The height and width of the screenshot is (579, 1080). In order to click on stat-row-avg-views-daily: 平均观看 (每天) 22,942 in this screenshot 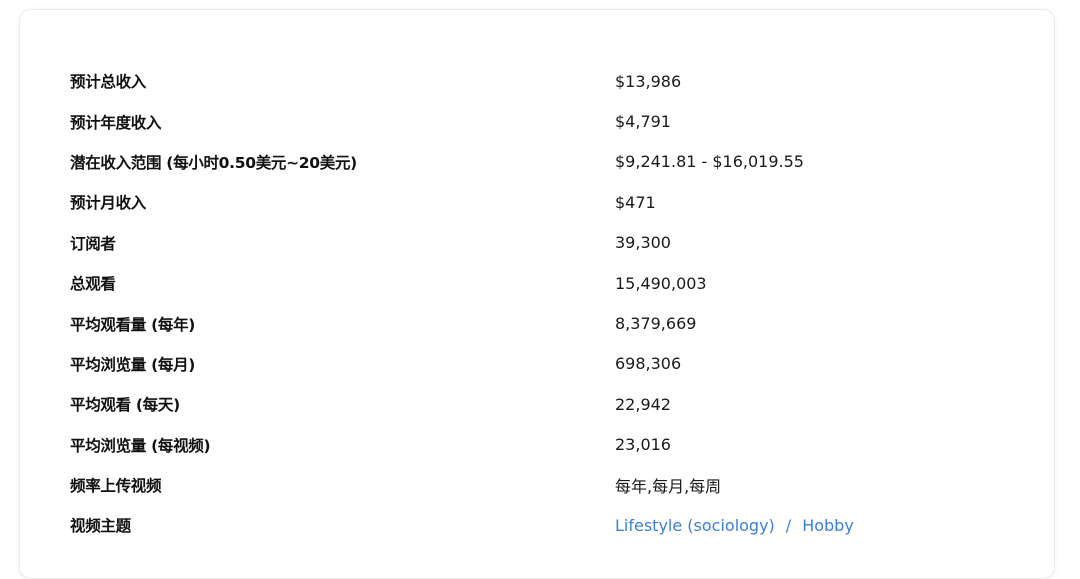, I will do `click(550, 404)`.